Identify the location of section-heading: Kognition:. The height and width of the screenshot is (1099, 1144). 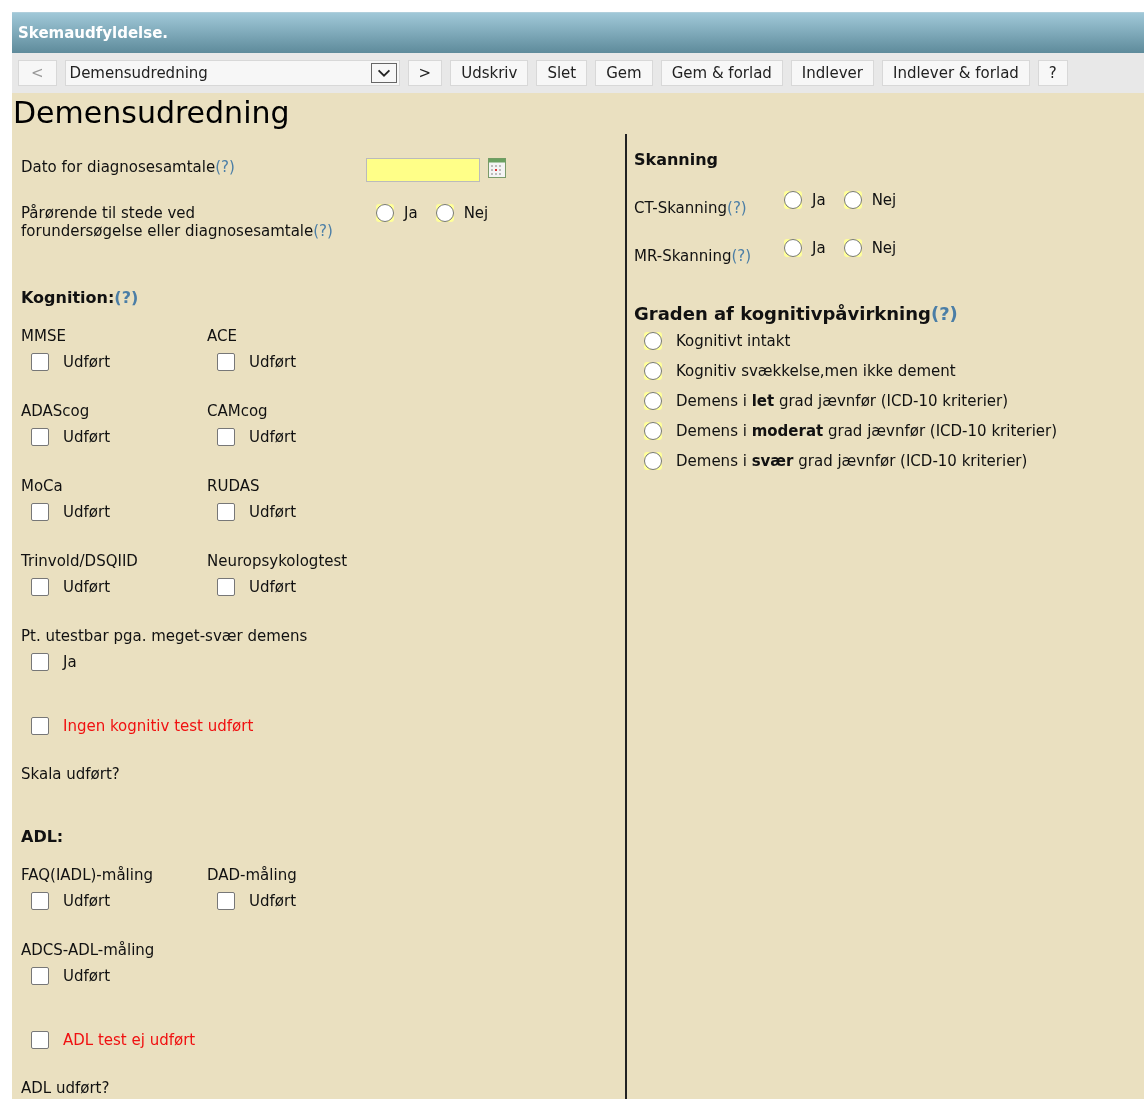
(68, 297).